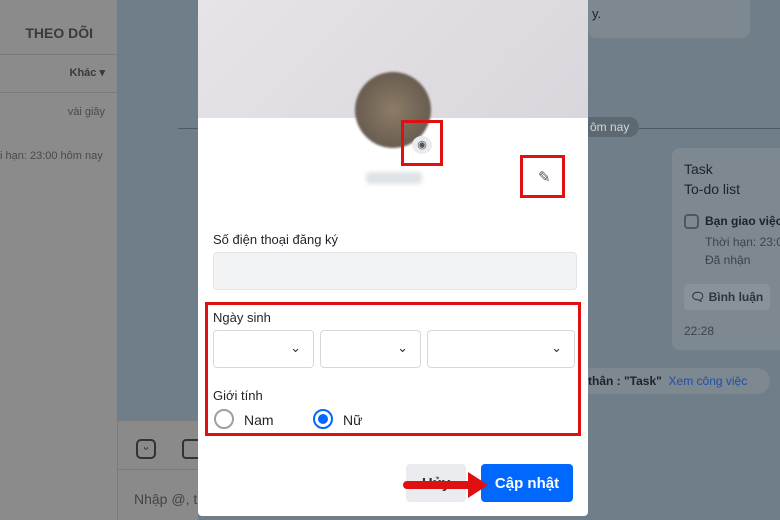  I want to click on sticker-icon: ᵕ, so click(146, 449).